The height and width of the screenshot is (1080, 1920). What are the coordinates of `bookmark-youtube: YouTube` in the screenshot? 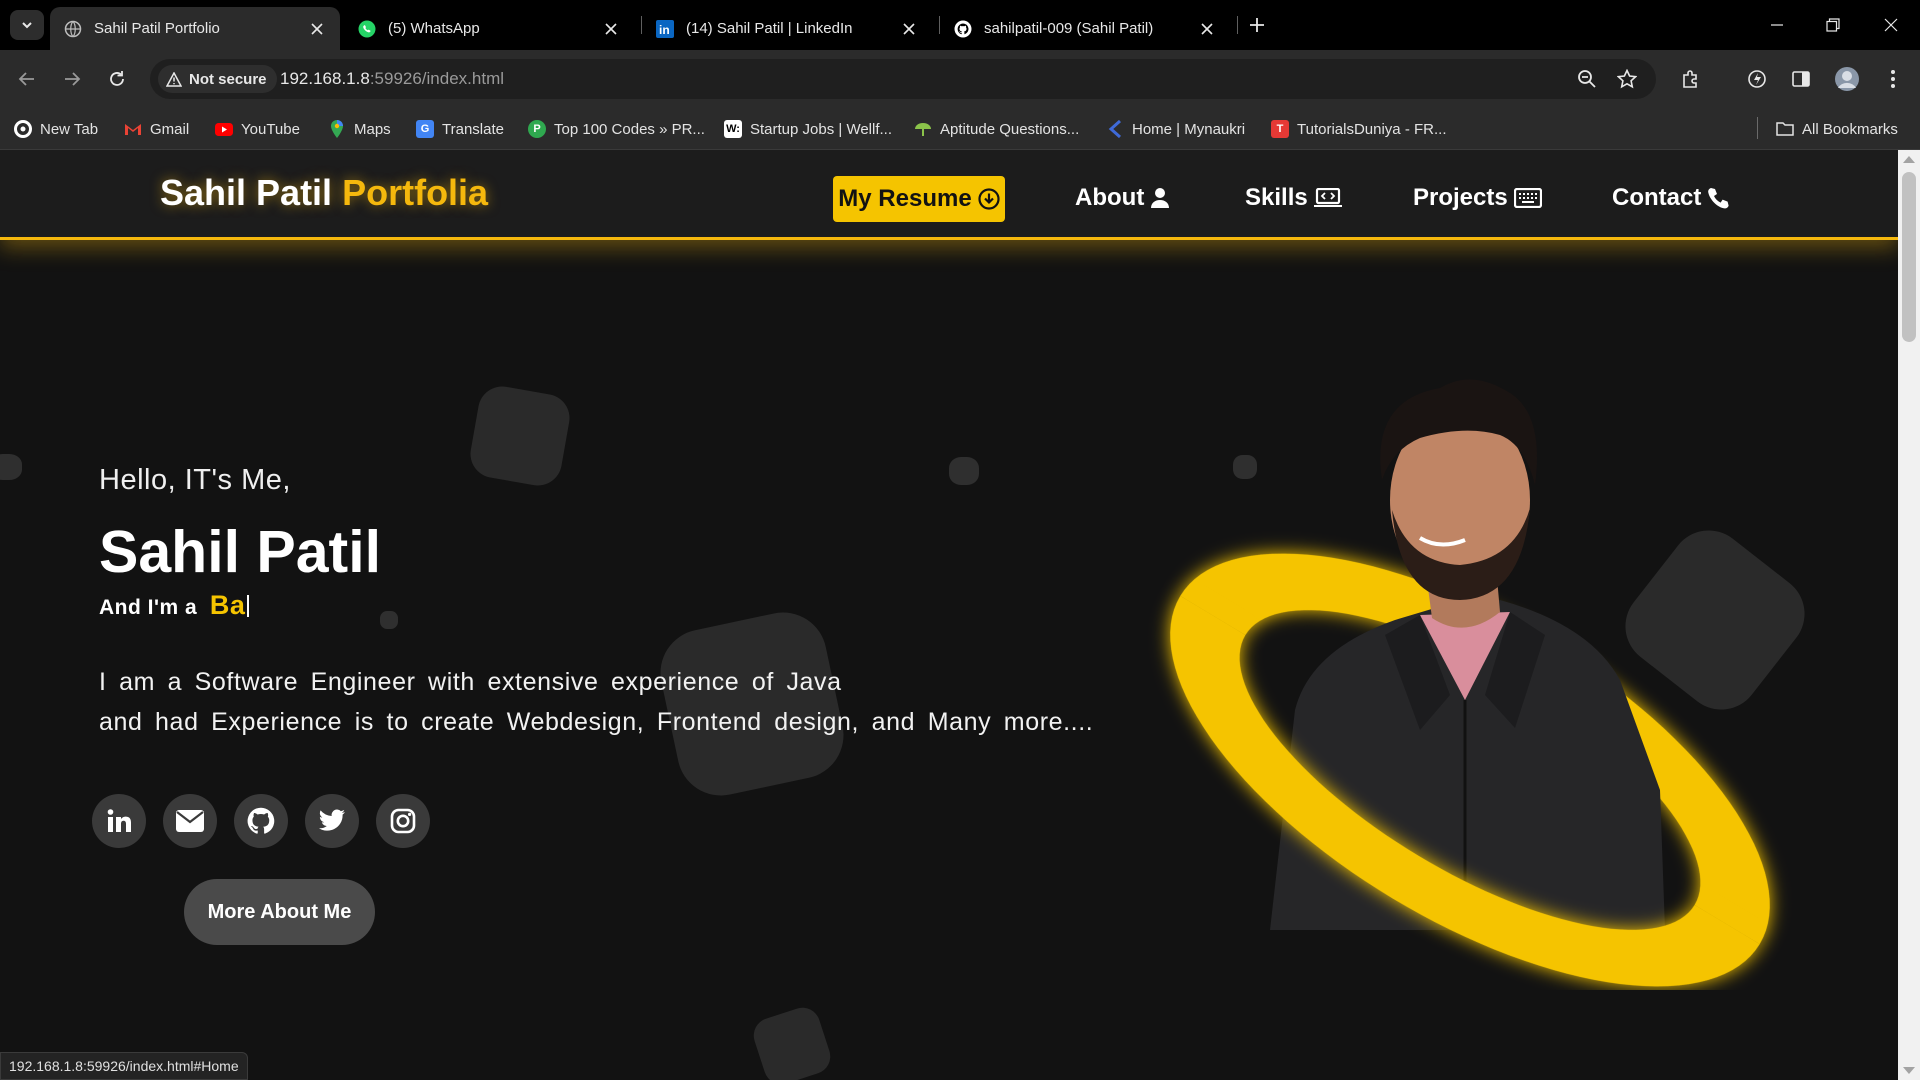 It's located at (257, 129).